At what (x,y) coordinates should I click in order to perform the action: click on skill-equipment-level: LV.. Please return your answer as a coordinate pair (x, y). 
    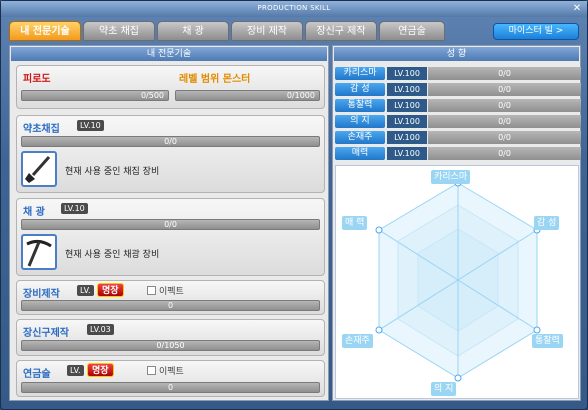
    Looking at the image, I should click on (85, 290).